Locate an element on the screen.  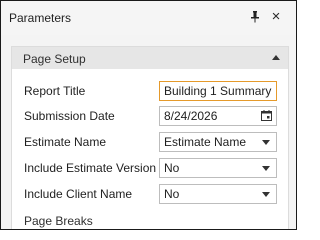
include-client-name-value: No is located at coordinates (172, 194).